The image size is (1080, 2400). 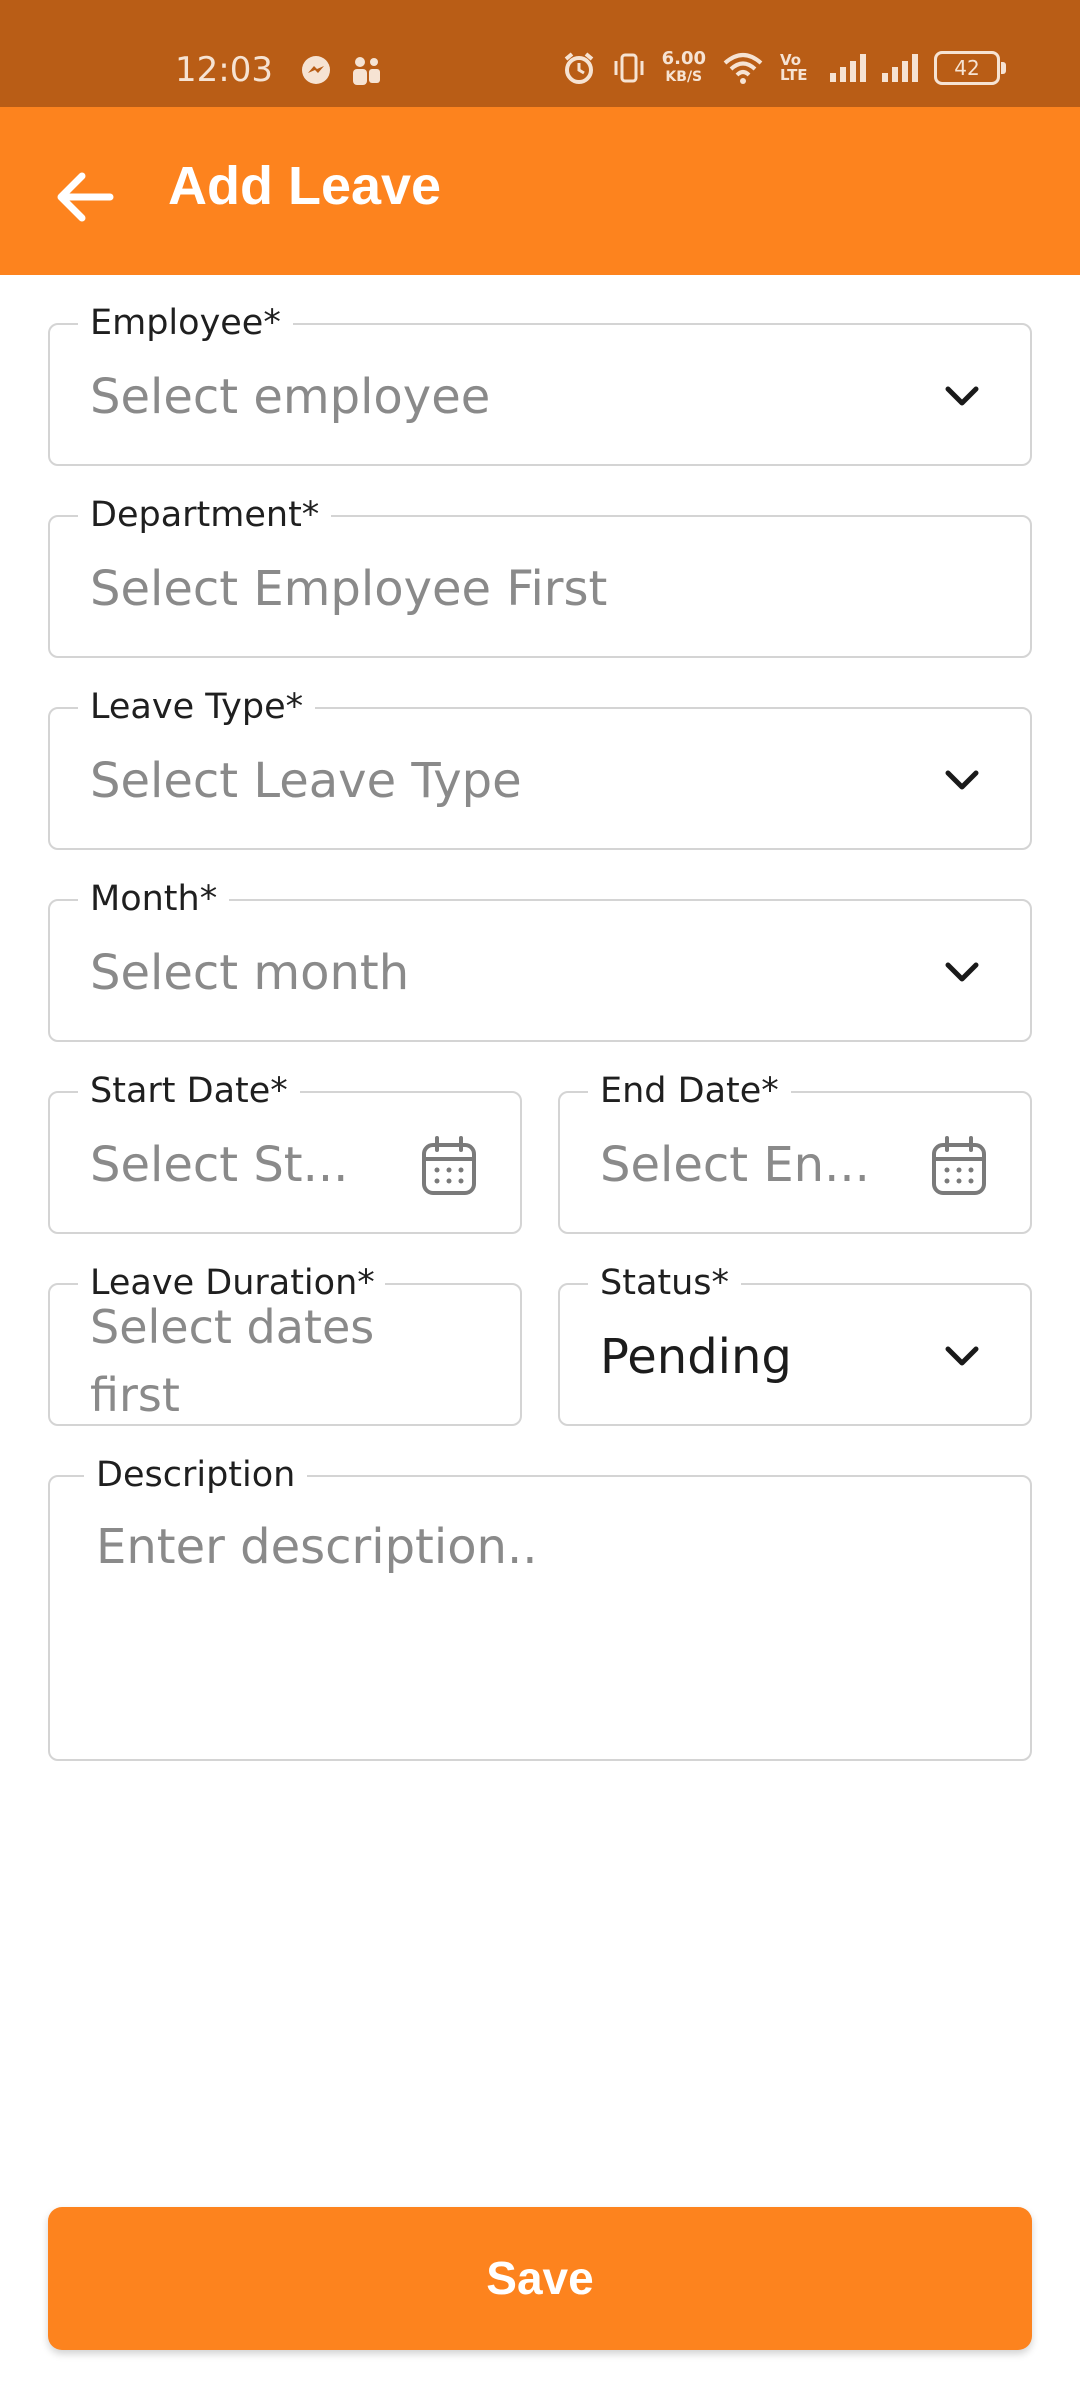 I want to click on month-label: Month*, so click(x=154, y=899).